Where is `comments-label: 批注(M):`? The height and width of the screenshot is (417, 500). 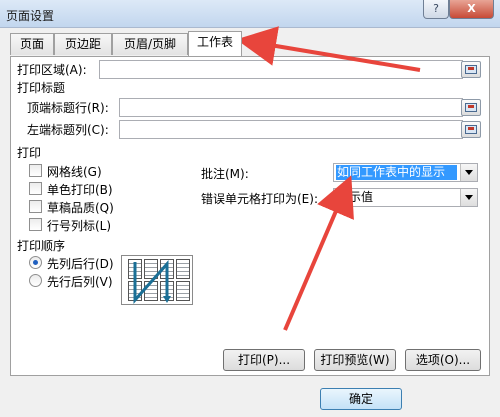
comments-label: 批注(M): is located at coordinates (225, 174).